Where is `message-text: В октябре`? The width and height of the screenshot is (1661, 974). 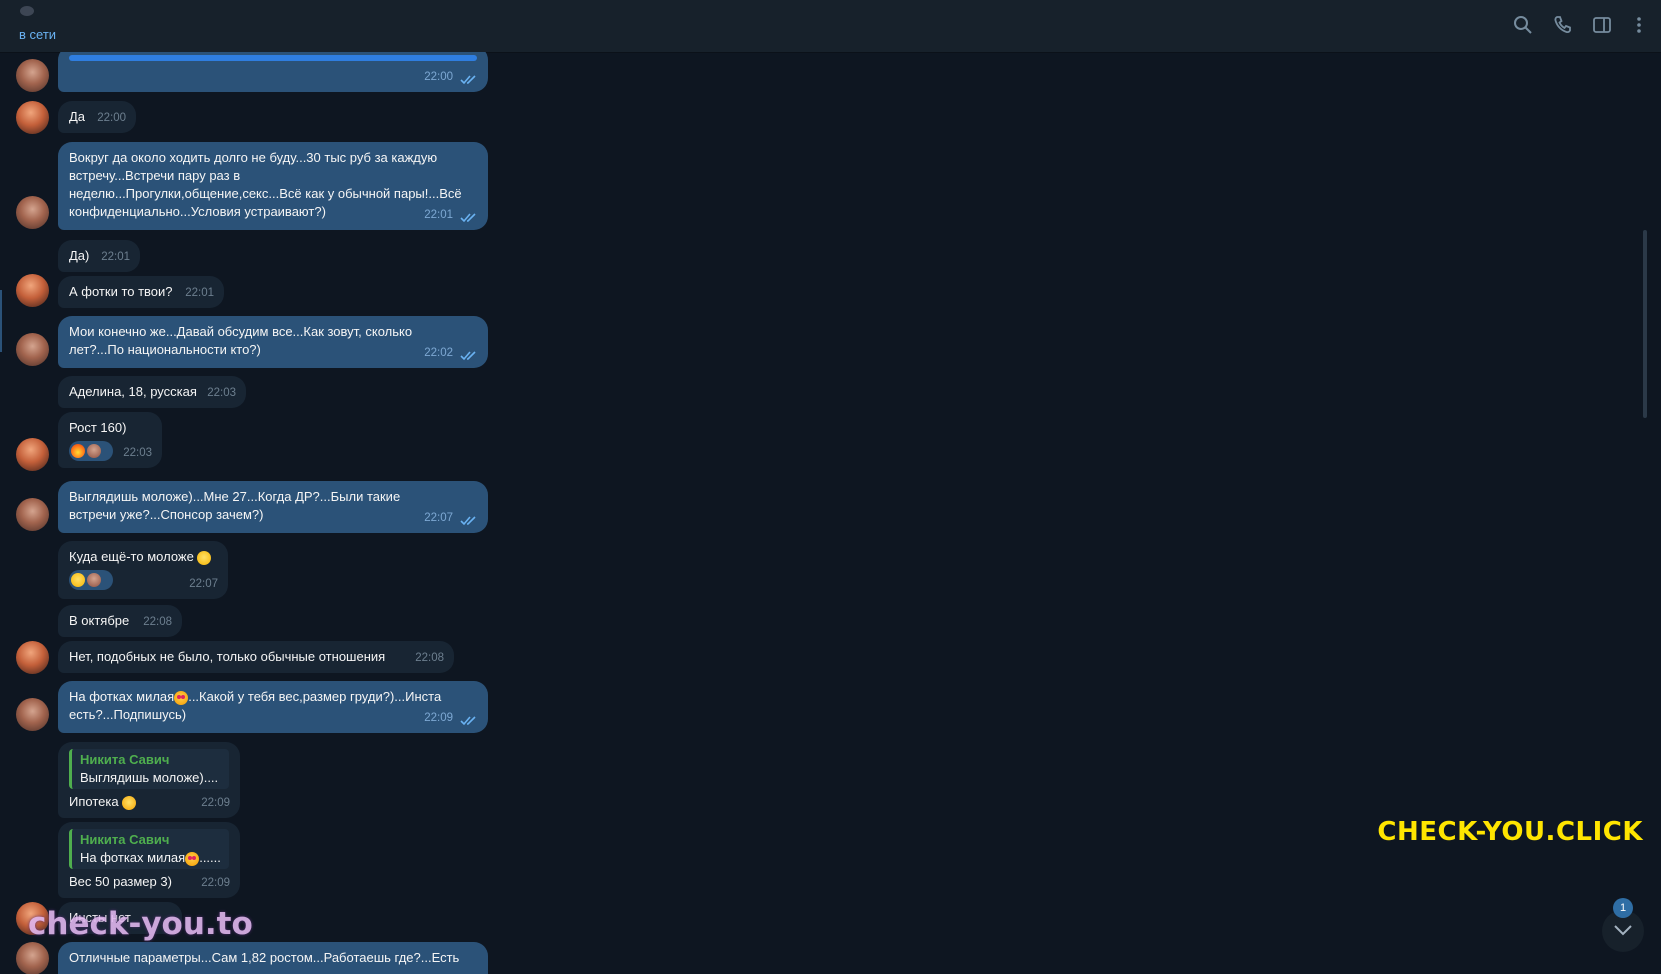 message-text: В октябре is located at coordinates (99, 620).